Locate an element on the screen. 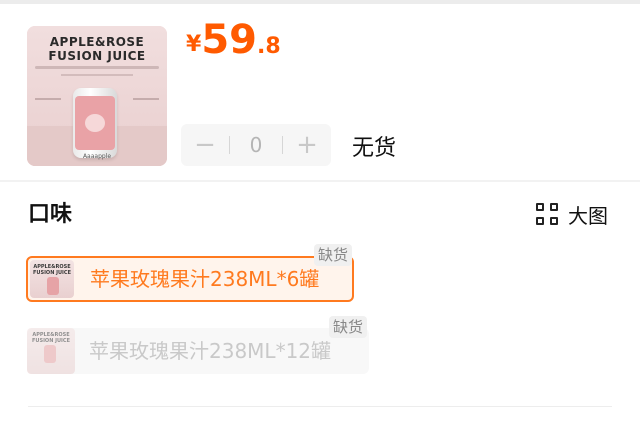 This screenshot has width=640, height=427. increase-quantity-button: + is located at coordinates (307, 145).